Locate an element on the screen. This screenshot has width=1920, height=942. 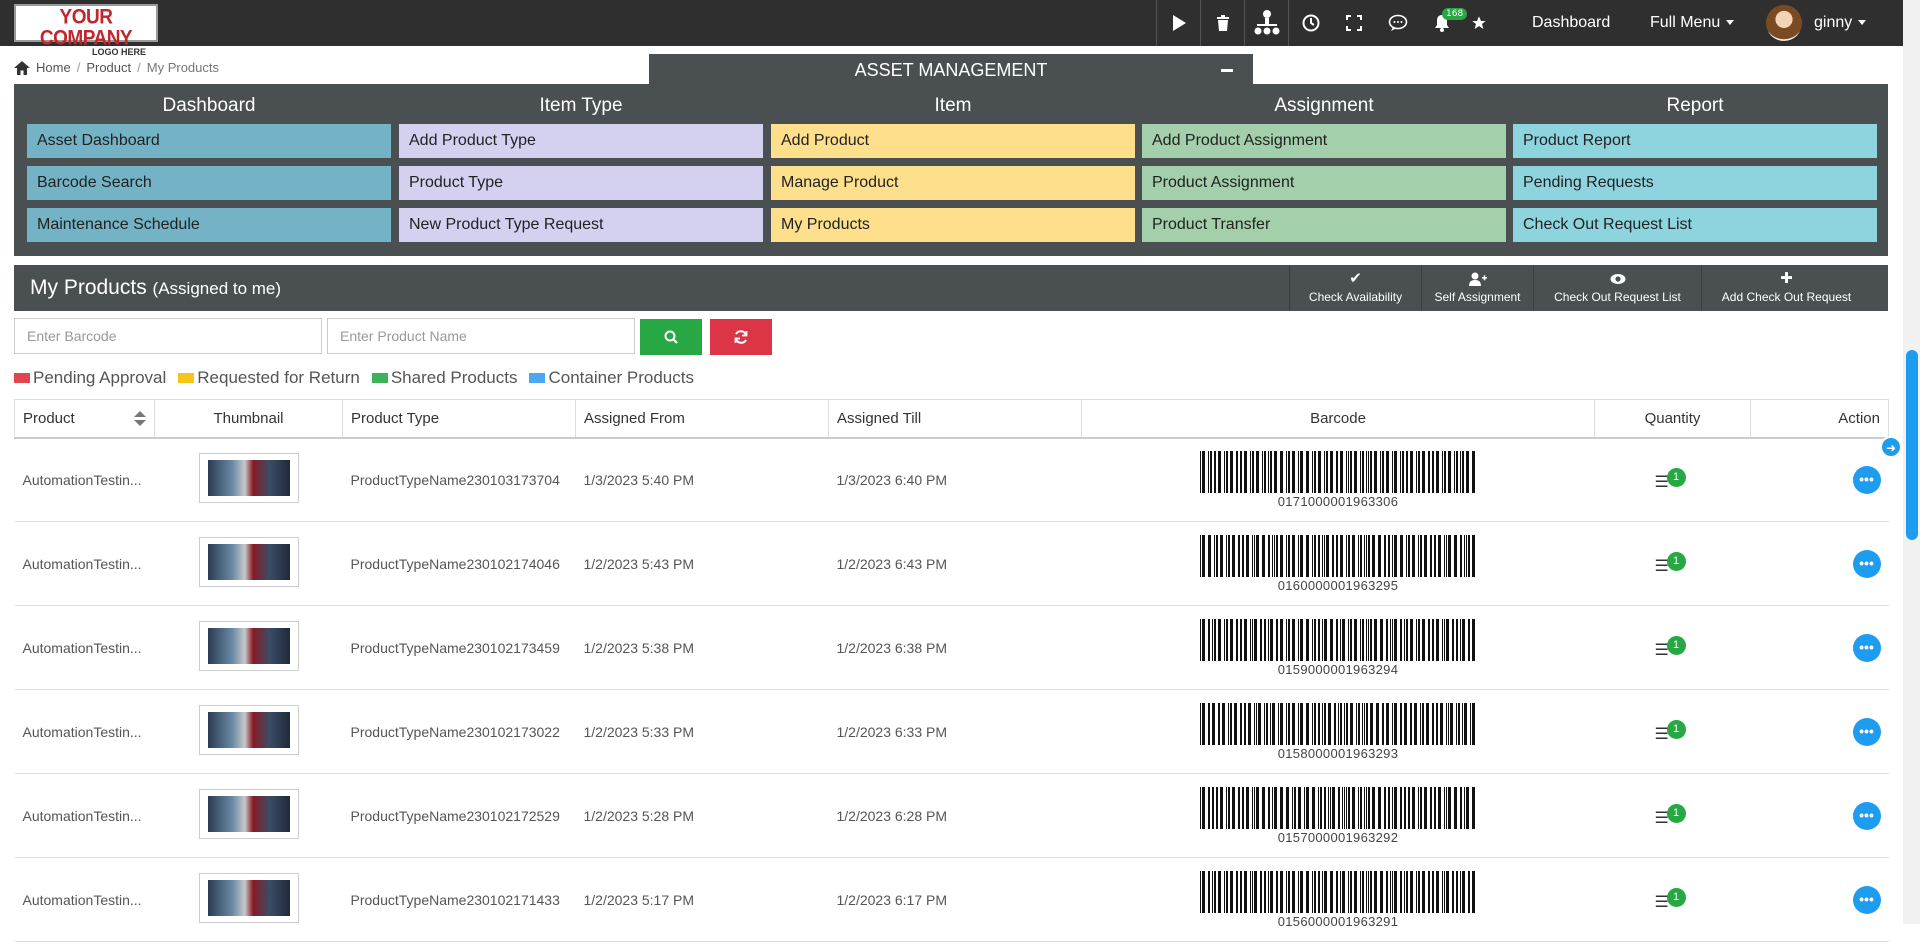
company-logo: YOUR COMPANY LOGO HERE is located at coordinates (86, 30).